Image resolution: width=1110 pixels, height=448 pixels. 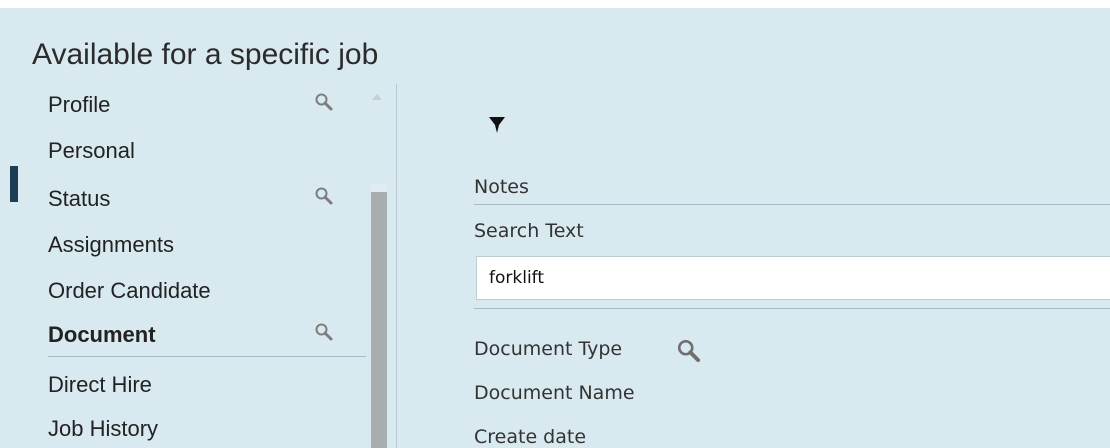 I want to click on sidebar-item-order-candidate: Order Candidate, so click(x=207, y=294).